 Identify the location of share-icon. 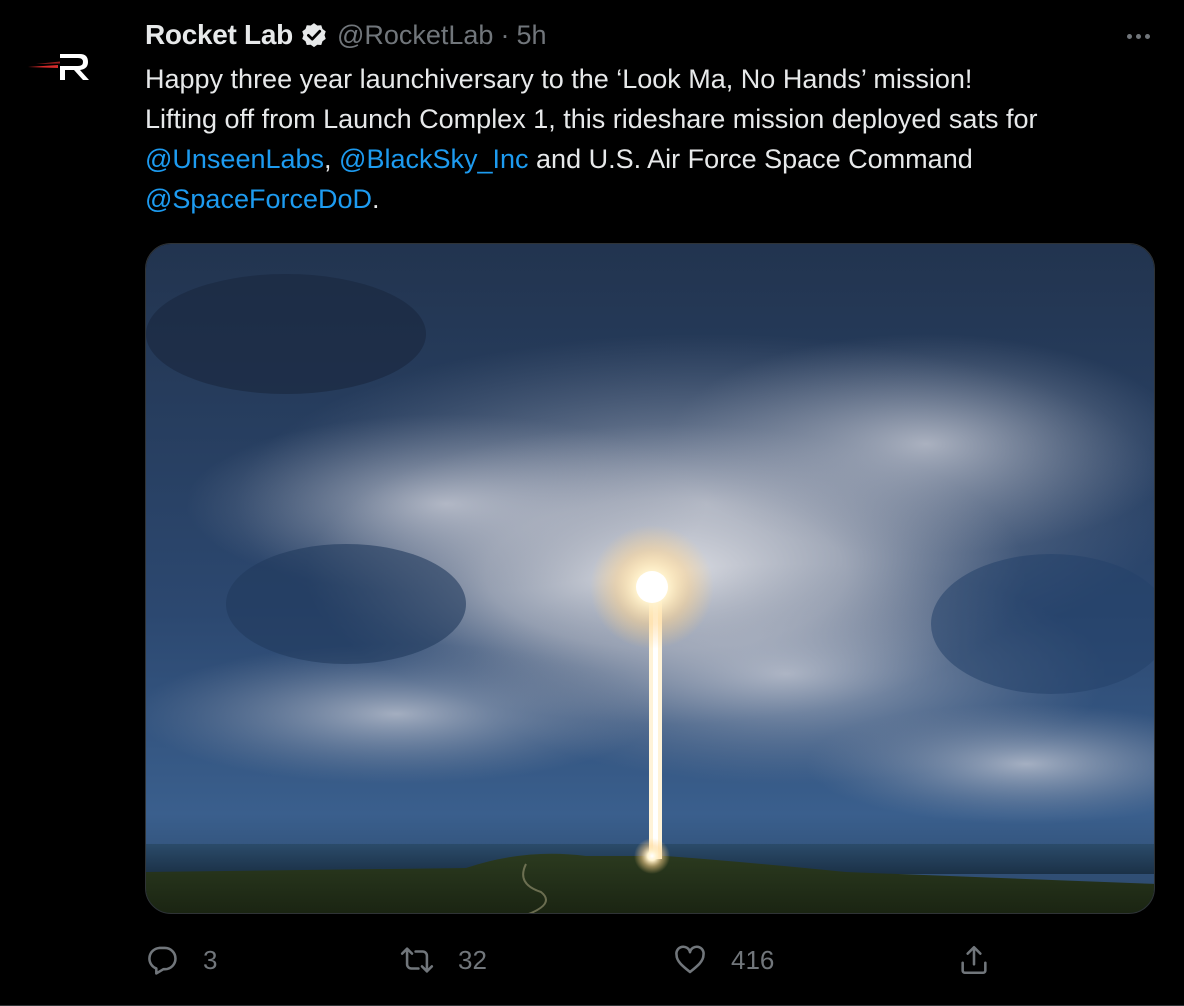
(974, 960).